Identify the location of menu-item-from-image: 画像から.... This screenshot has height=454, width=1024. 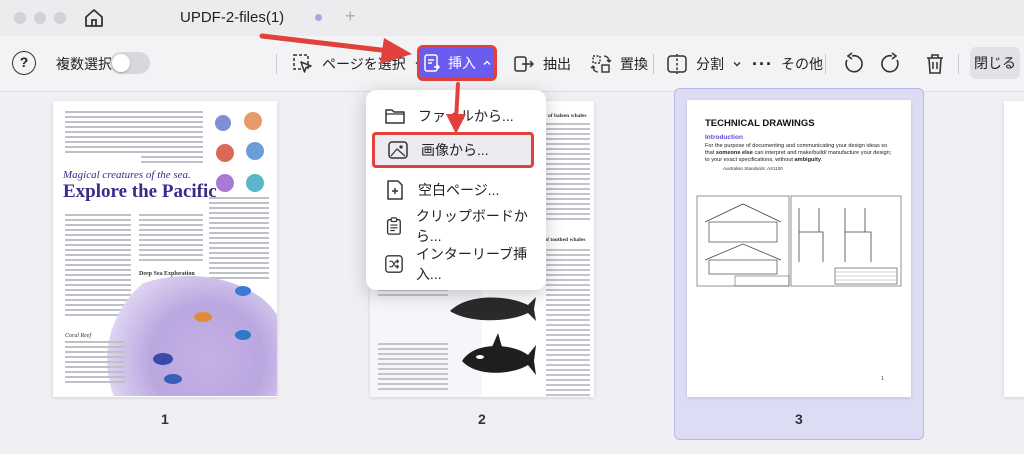
(453, 150).